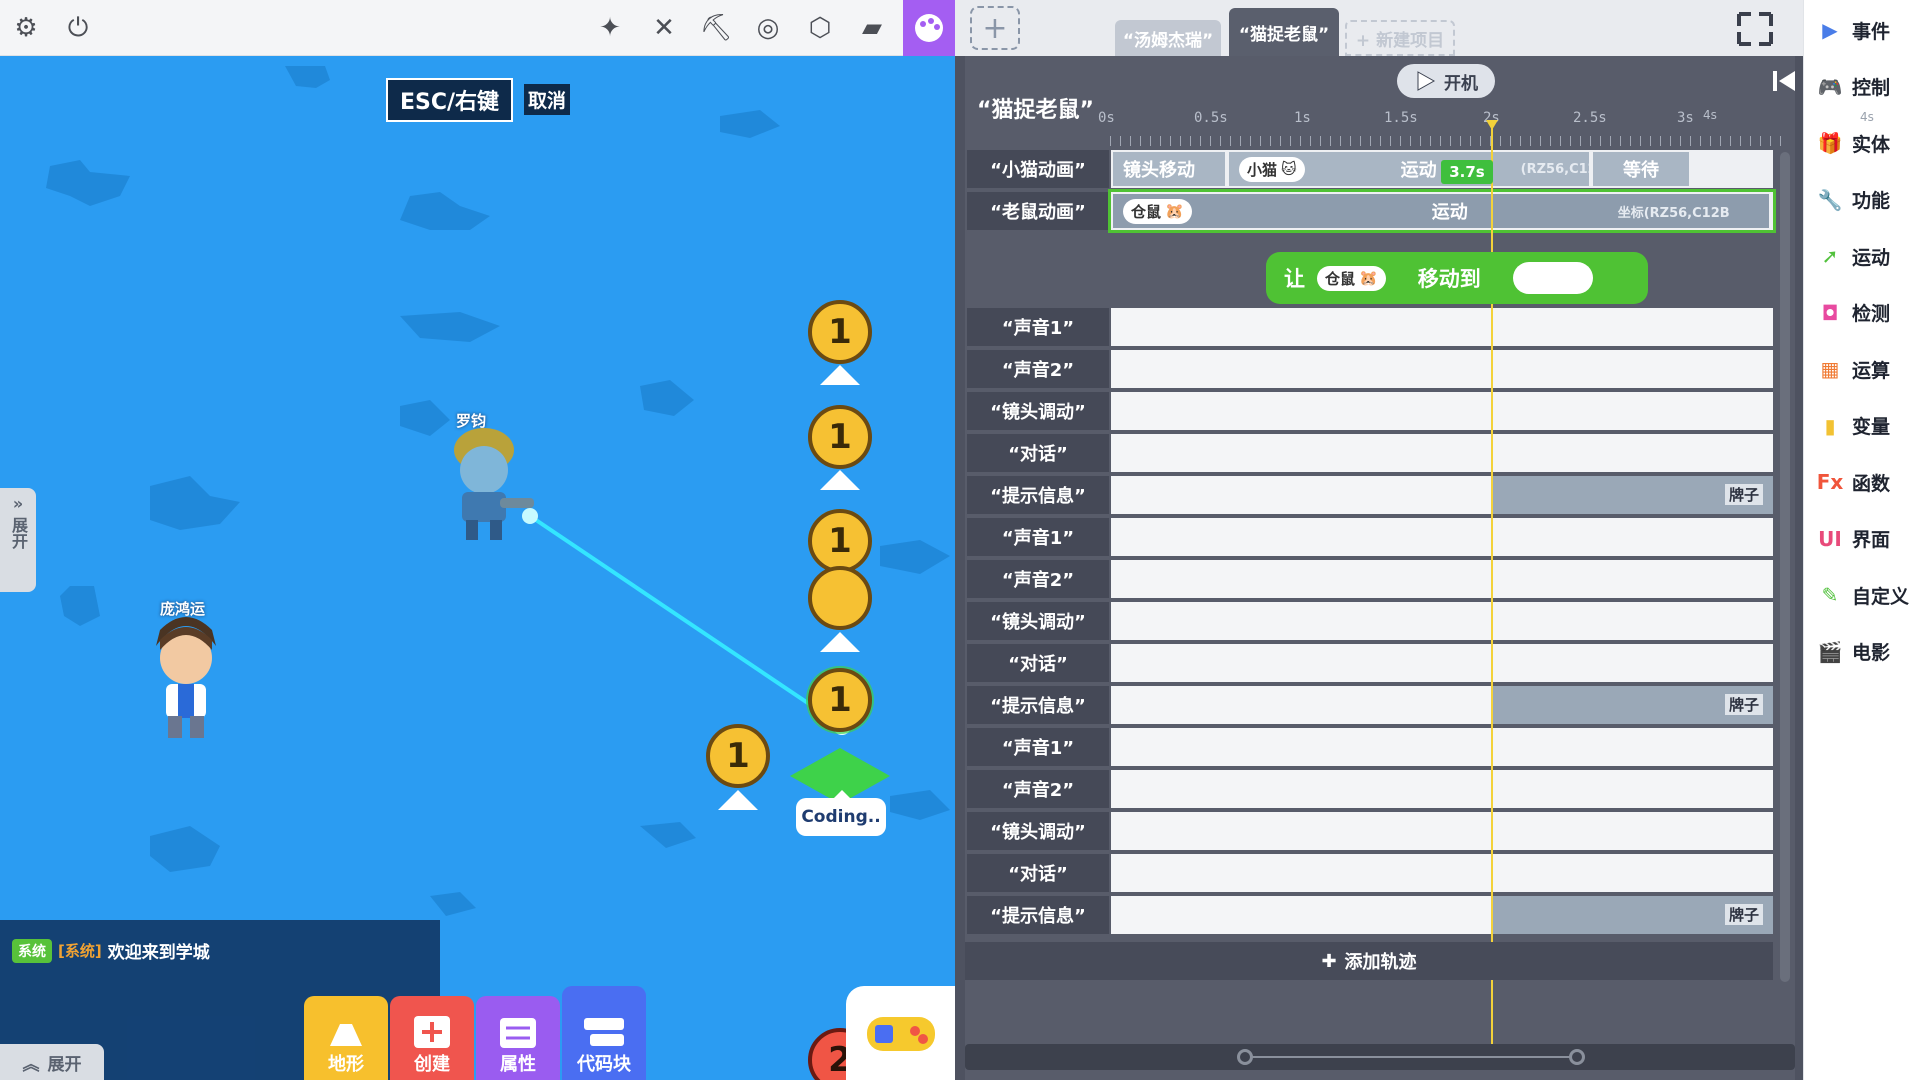 The width and height of the screenshot is (1920, 1080). I want to click on move-to-block: 让仓鼠 🐹 移动到, so click(1457, 278).